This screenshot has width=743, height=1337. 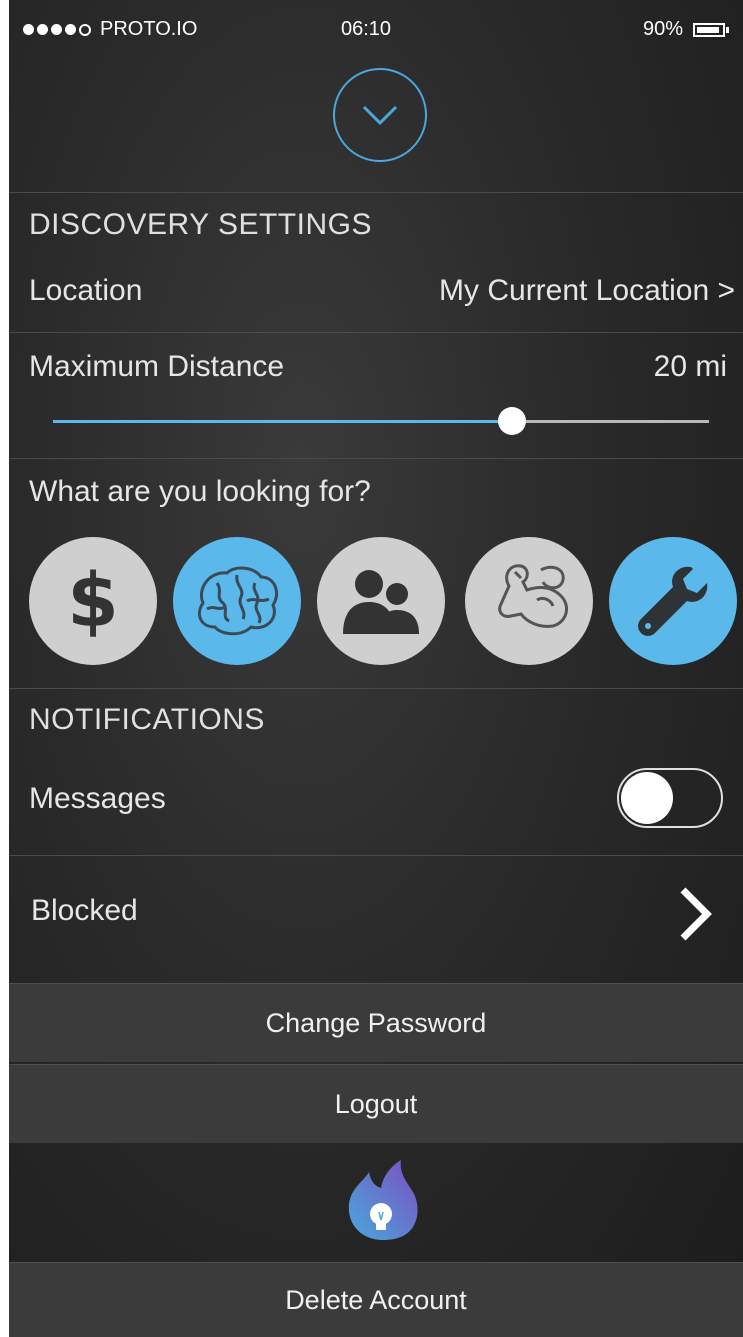 I want to click on battery-percent: 90%, so click(x=662, y=29).